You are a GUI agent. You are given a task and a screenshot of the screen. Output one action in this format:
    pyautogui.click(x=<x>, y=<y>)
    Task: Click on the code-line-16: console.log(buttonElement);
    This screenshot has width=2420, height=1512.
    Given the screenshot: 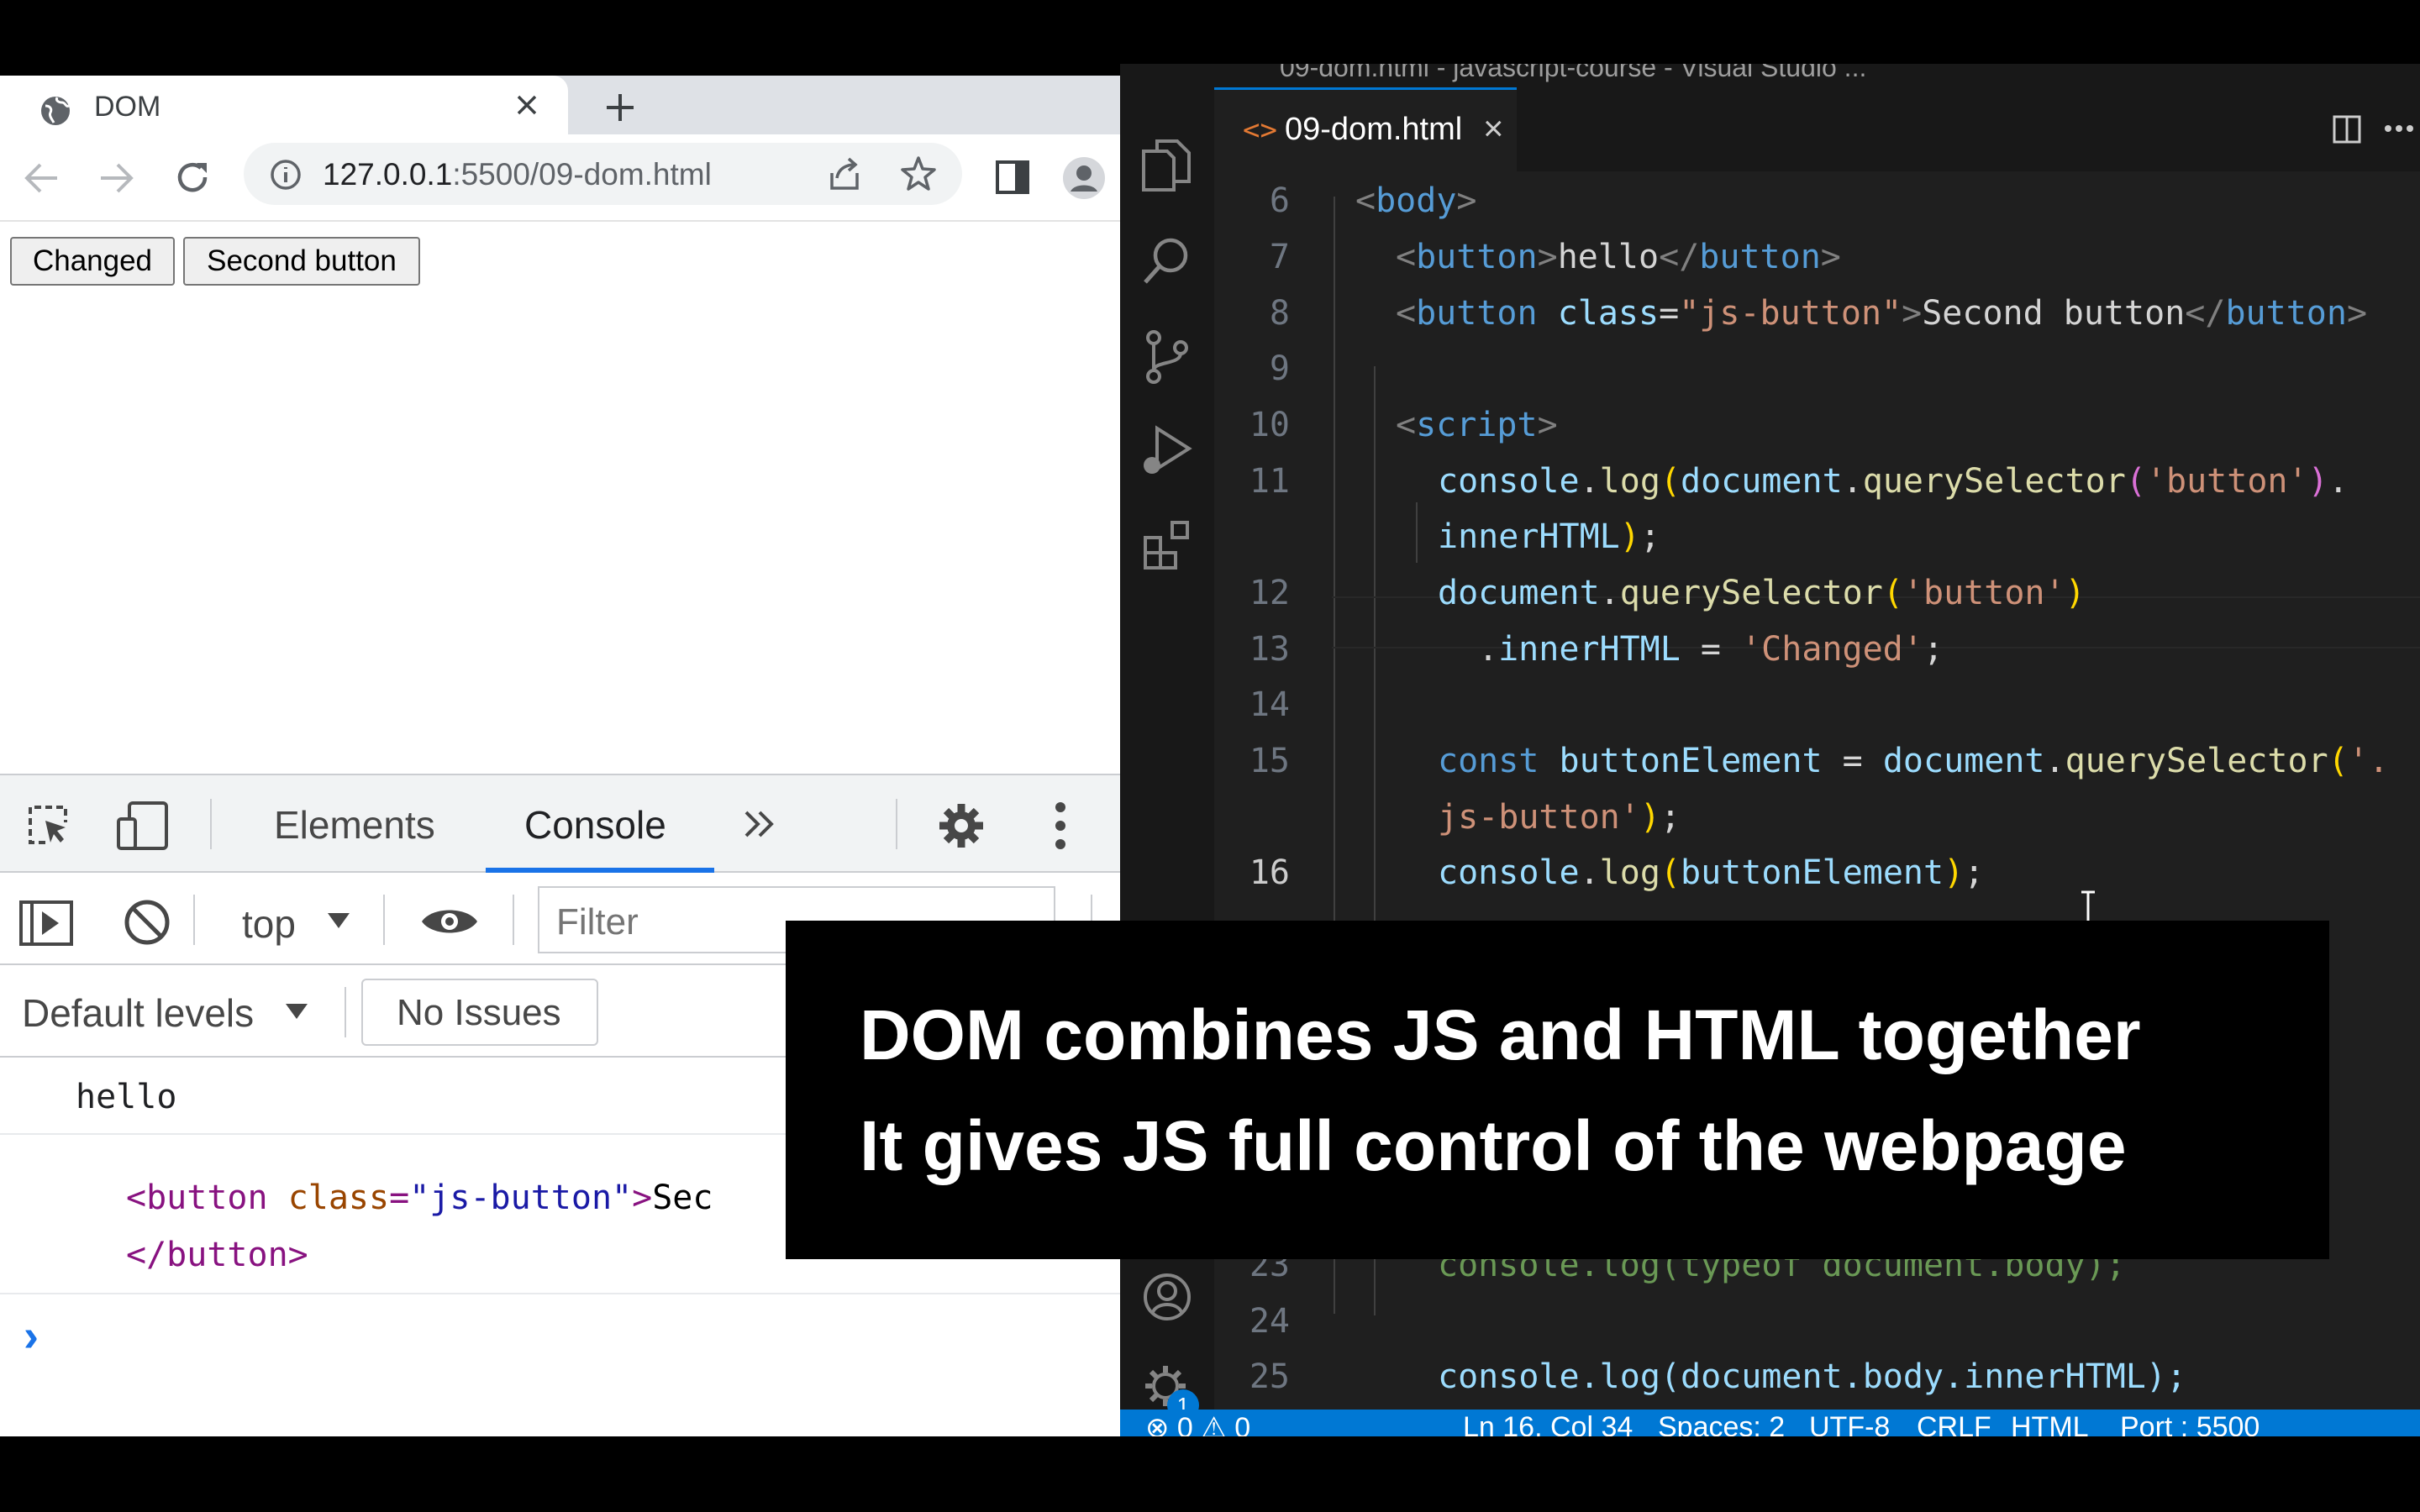 What is the action you would take?
    pyautogui.click(x=1711, y=872)
    